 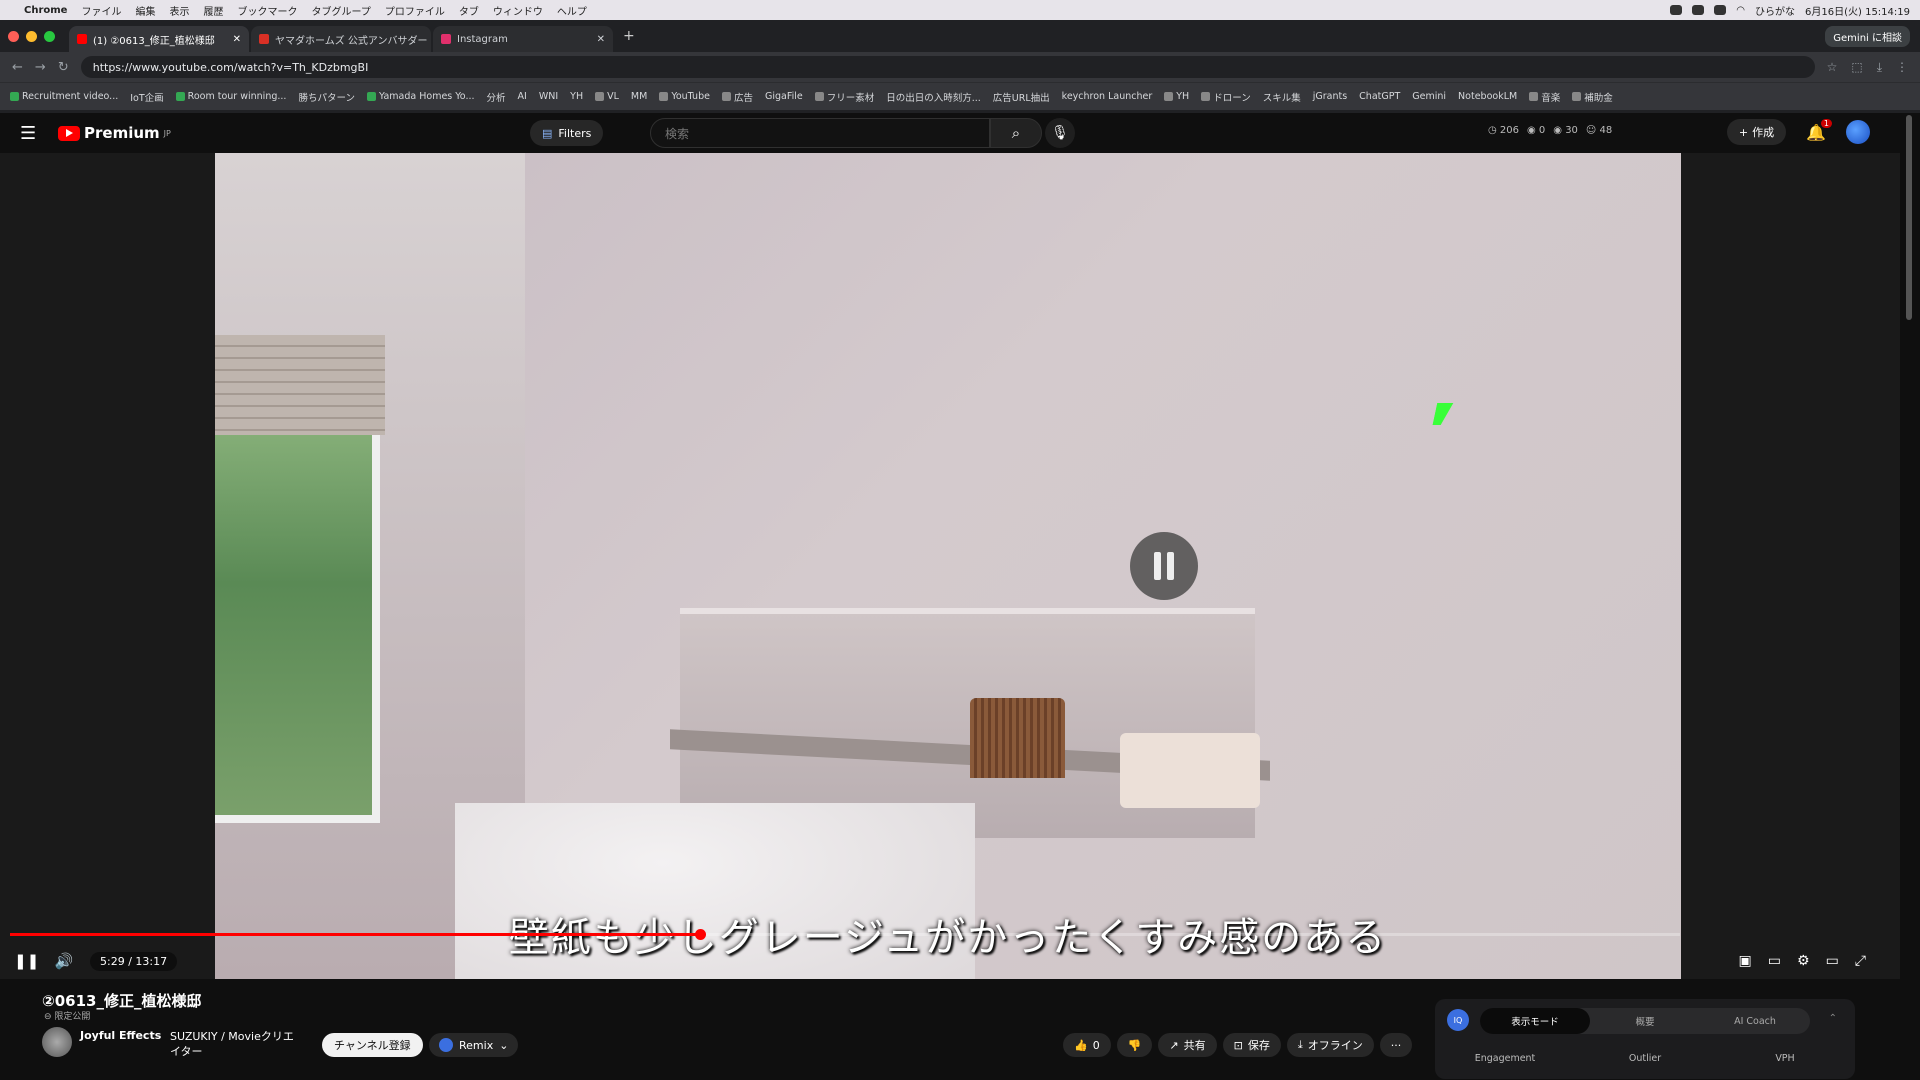 What do you see at coordinates (1774, 961) in the screenshot?
I see `subtitles-icon: ▭` at bounding box center [1774, 961].